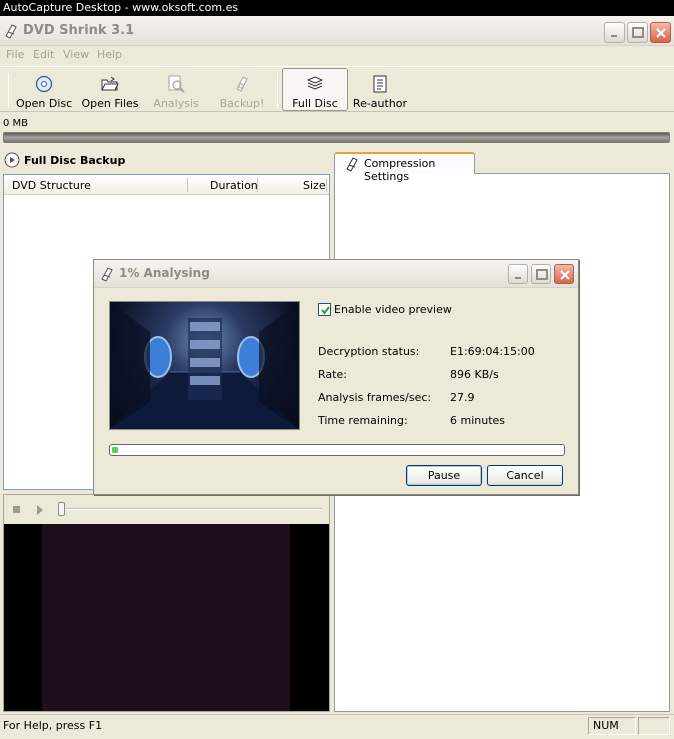 Image resolution: width=674 pixels, height=739 pixels. What do you see at coordinates (167, 162) in the screenshot?
I see `full-disc-backup-header: Full Disc Backup` at bounding box center [167, 162].